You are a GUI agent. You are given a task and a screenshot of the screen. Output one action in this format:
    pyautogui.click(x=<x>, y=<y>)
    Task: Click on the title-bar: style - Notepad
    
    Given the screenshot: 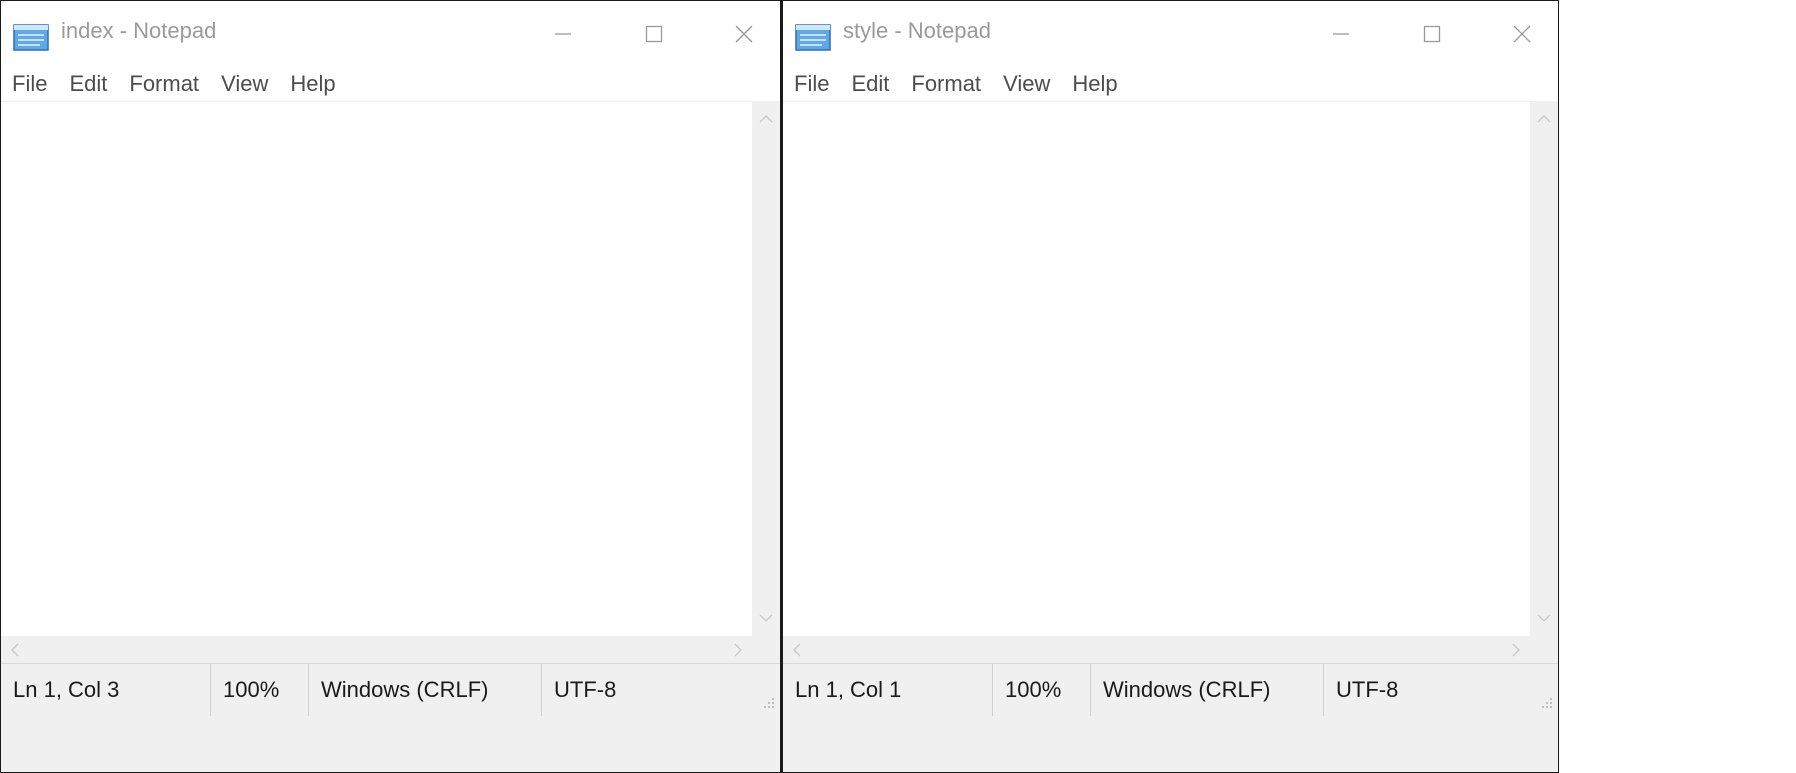 What is the action you would take?
    pyautogui.click(x=1170, y=34)
    